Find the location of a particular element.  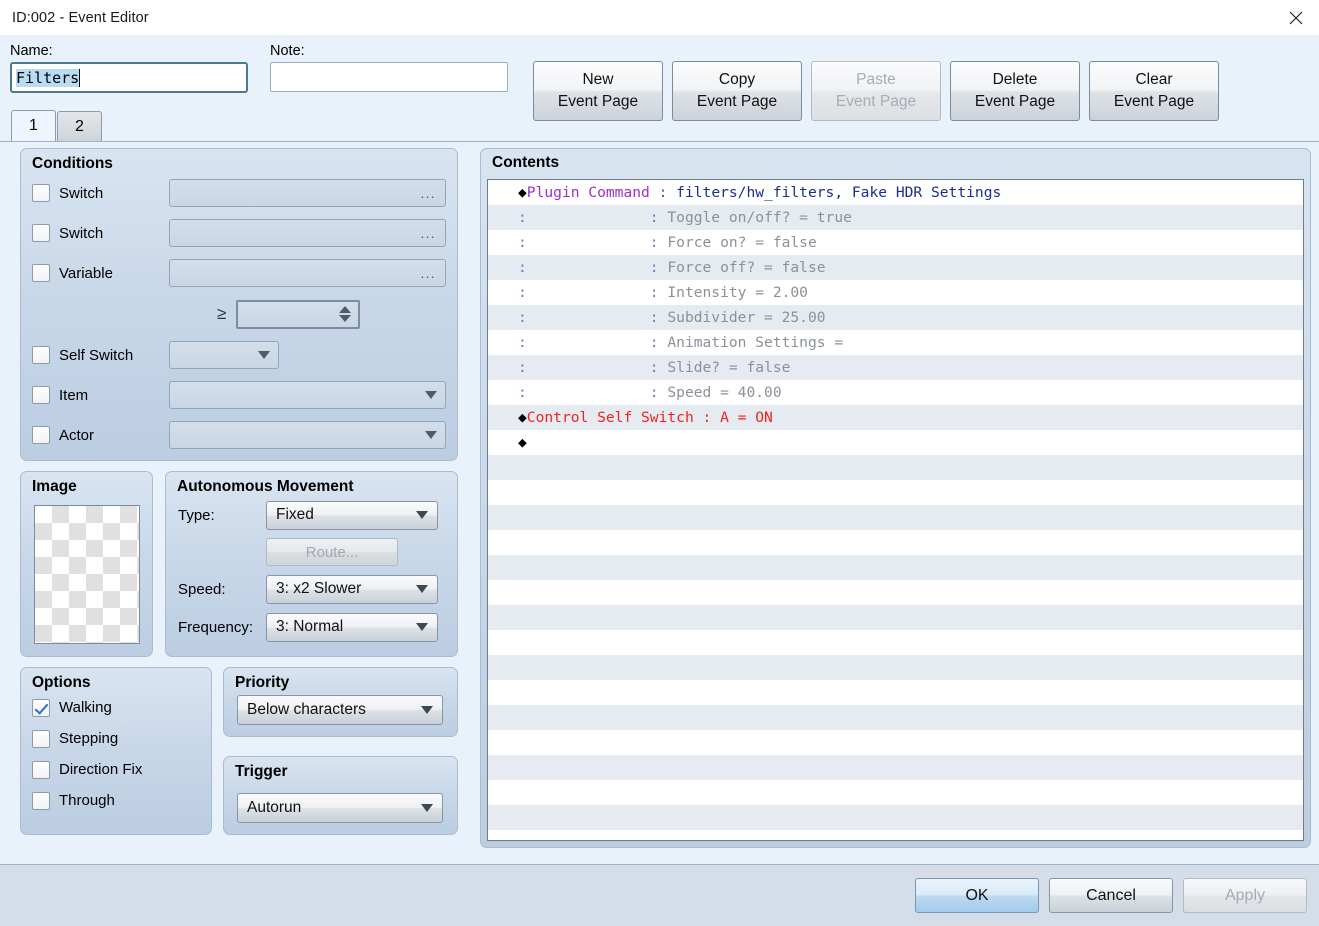

condition-actor-label: Actor is located at coordinates (77, 435).